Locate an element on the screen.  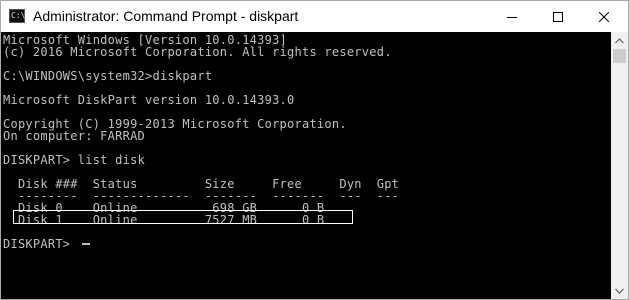
console-line: C:\WINDOWS\system32>diskpart is located at coordinates (108, 76).